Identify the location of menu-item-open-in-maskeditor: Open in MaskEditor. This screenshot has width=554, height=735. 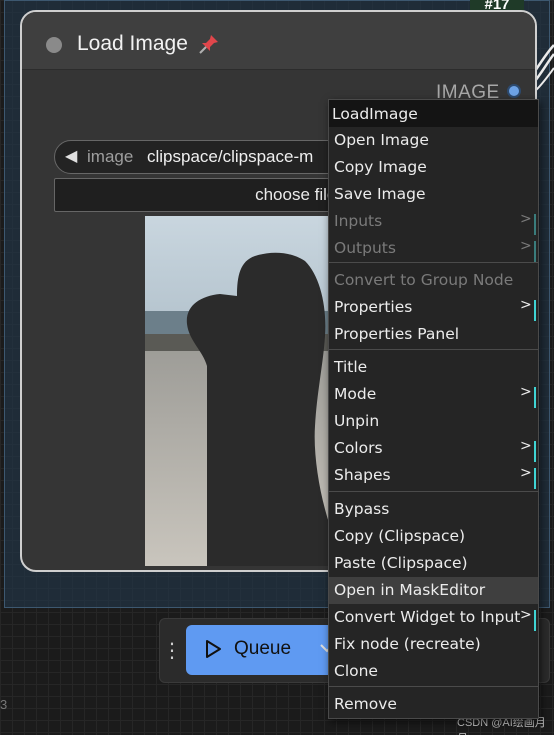
(433, 590).